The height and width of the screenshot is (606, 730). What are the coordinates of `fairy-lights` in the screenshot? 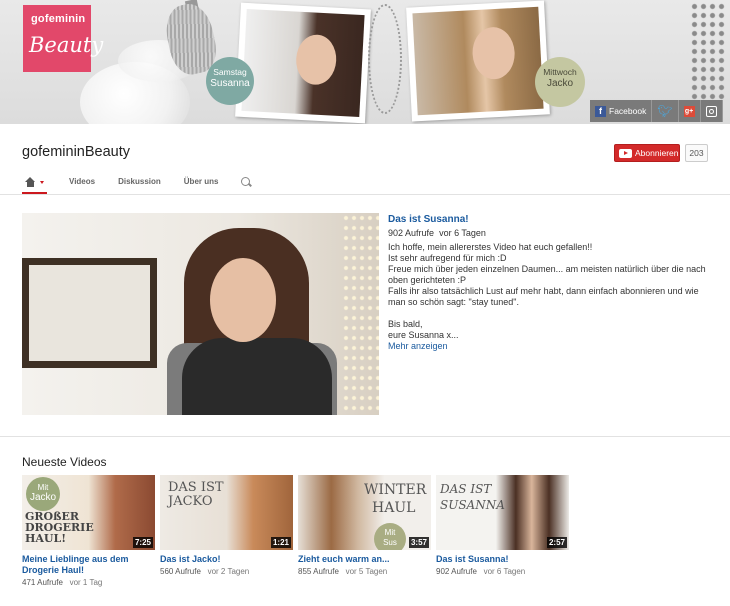 It's located at (360, 314).